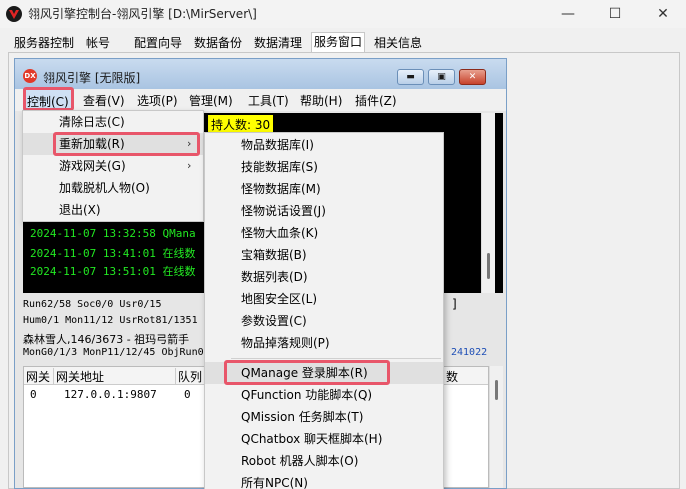  Describe the element at coordinates (157, 100) in the screenshot. I see `menu-options: 选项(P)` at that location.